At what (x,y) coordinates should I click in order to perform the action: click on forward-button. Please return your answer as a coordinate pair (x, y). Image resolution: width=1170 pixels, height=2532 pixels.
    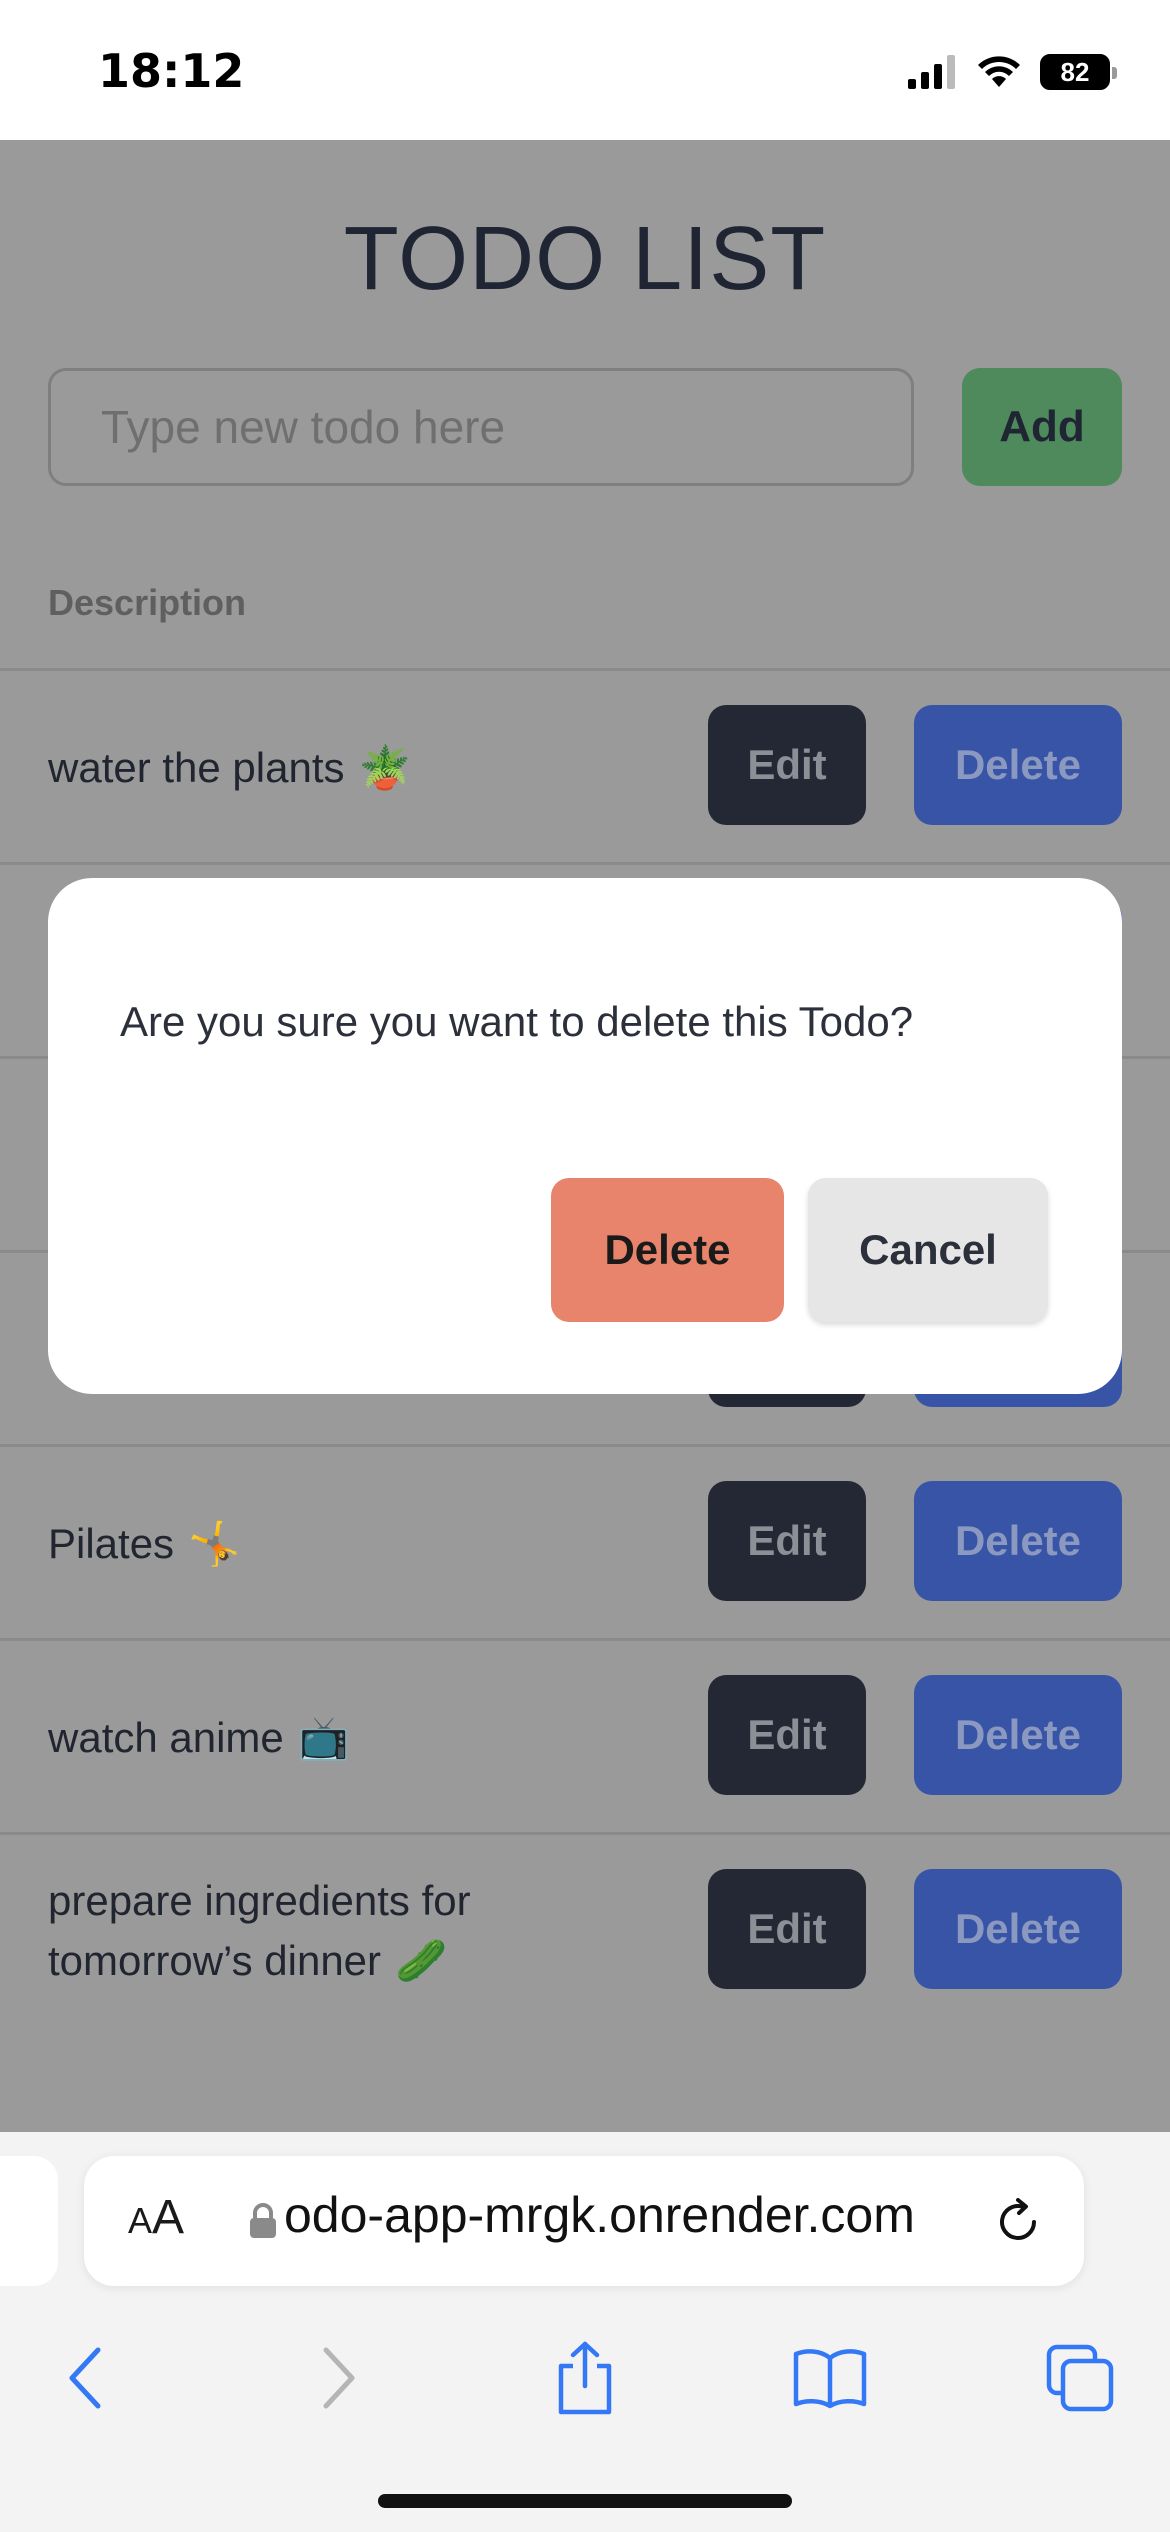
    Looking at the image, I should click on (338, 2378).